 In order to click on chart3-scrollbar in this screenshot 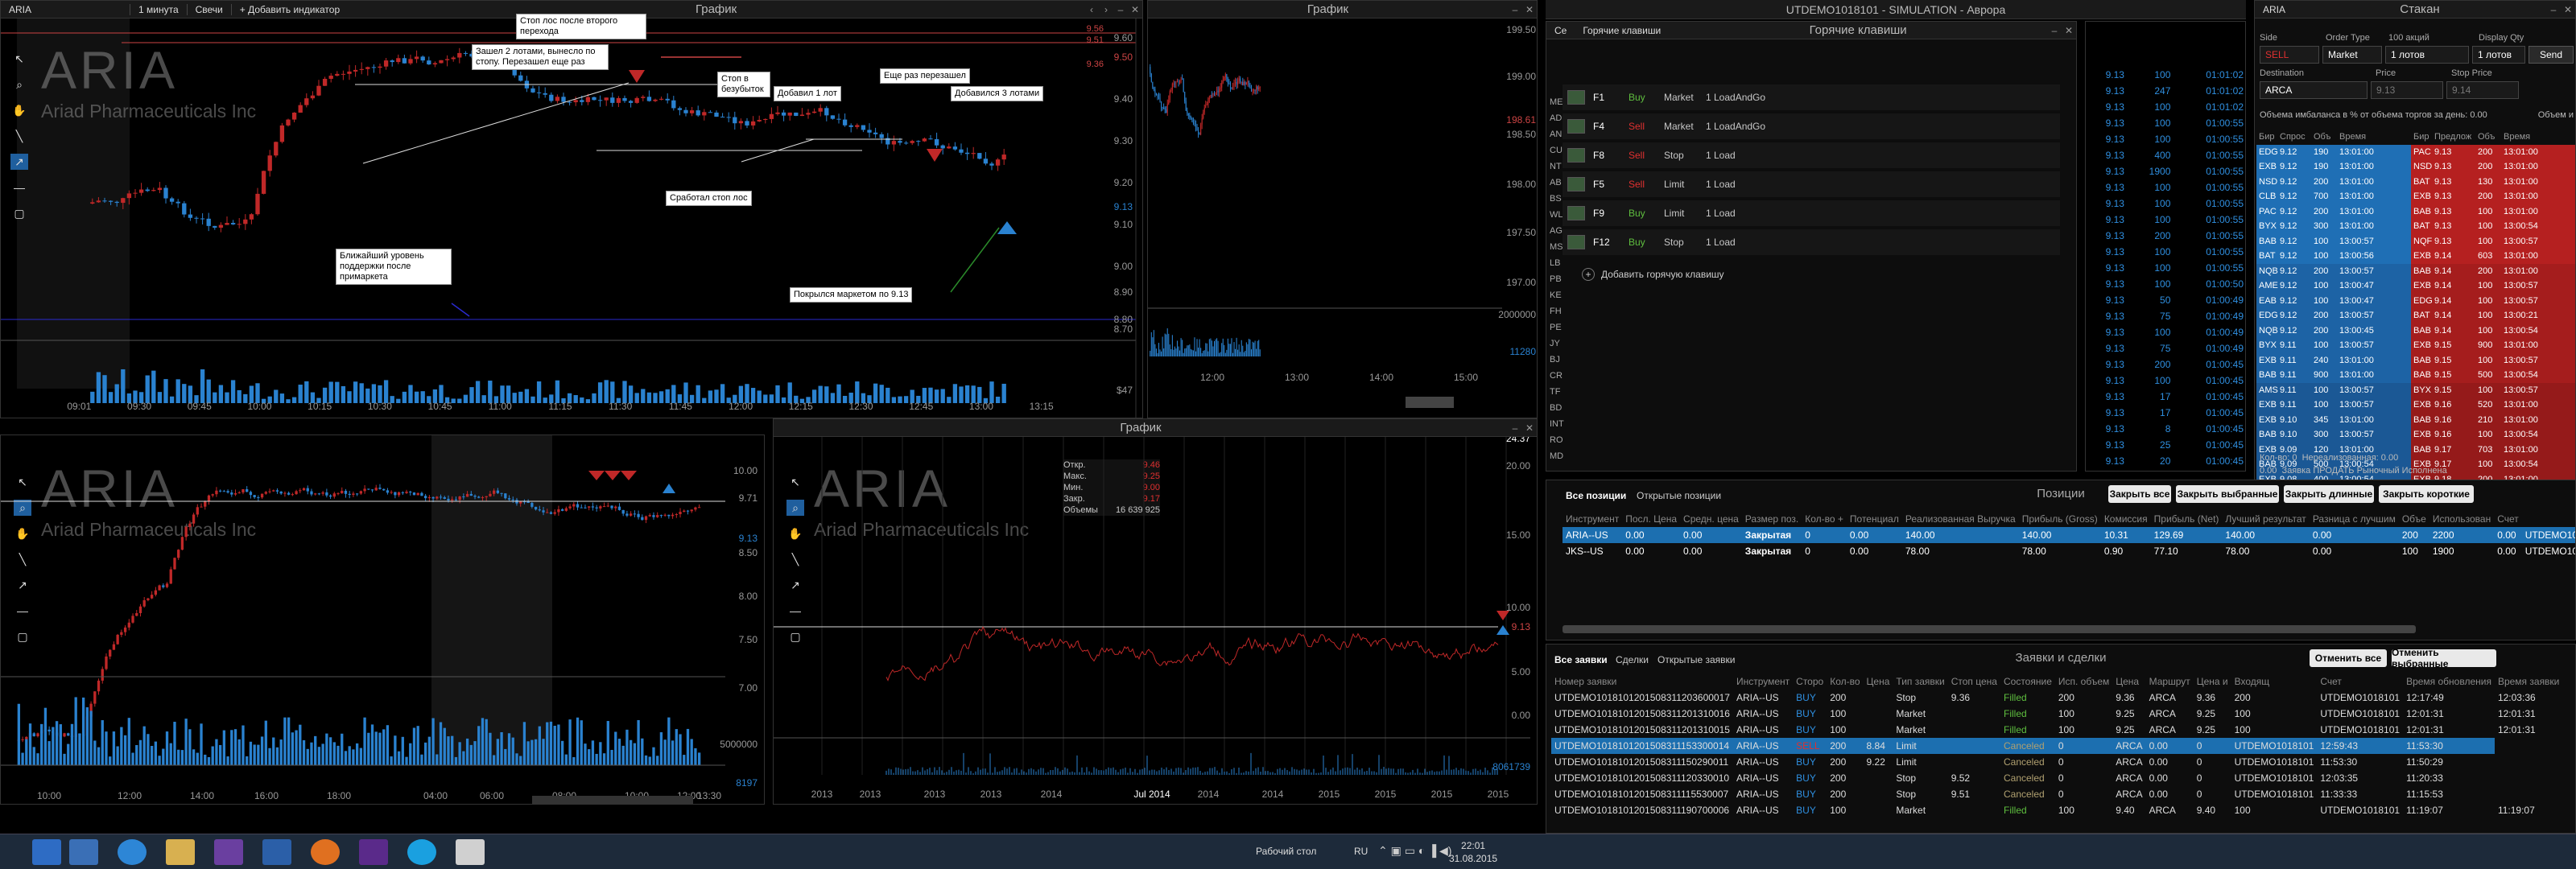, I will do `click(612, 800)`.